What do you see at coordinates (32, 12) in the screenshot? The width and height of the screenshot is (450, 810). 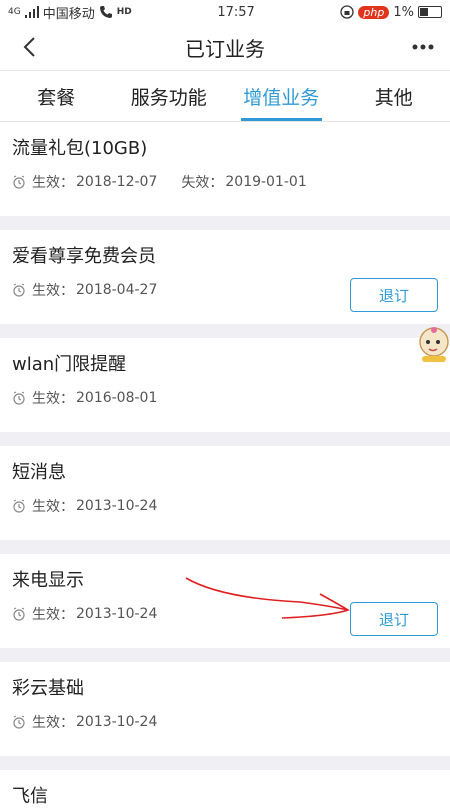 I see `signal-icon` at bounding box center [32, 12].